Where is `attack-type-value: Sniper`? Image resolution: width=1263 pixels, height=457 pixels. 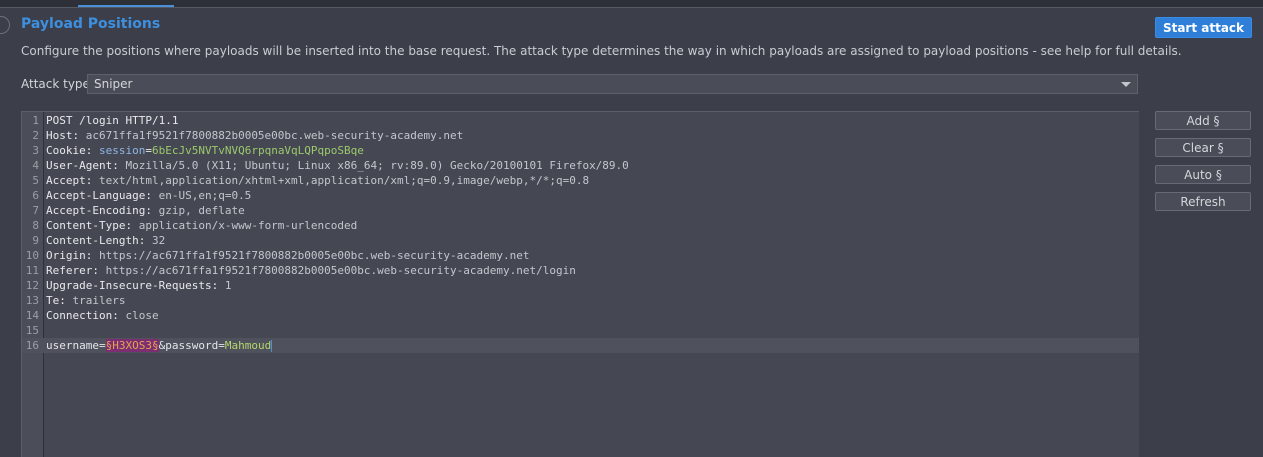 attack-type-value: Sniper is located at coordinates (113, 84).